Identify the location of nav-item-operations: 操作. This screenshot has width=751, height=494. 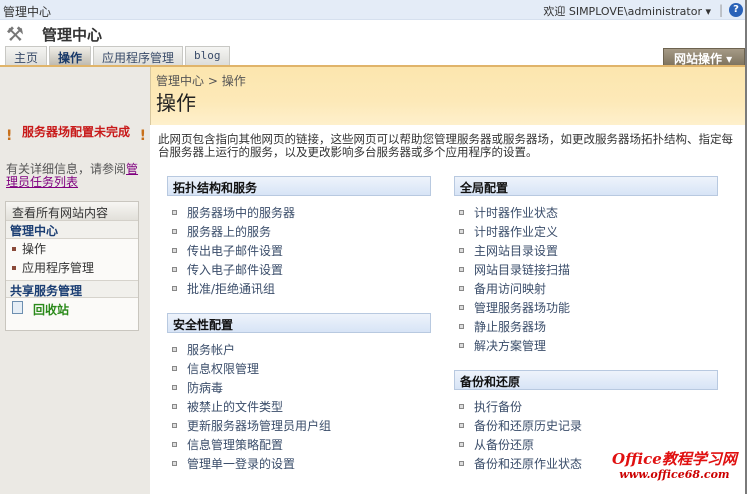
(72, 248).